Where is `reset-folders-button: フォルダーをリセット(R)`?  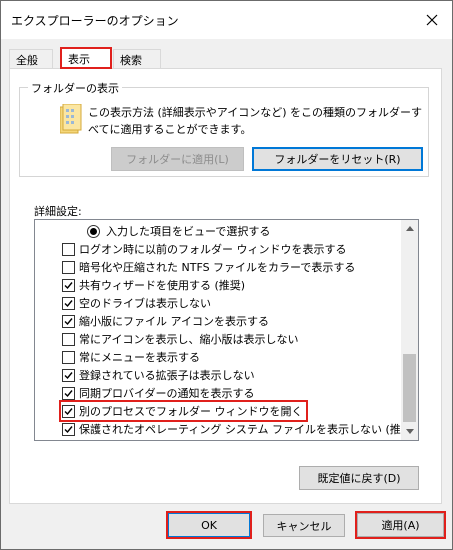
reset-folders-button: フォルダーをリセット(R) is located at coordinates (337, 159).